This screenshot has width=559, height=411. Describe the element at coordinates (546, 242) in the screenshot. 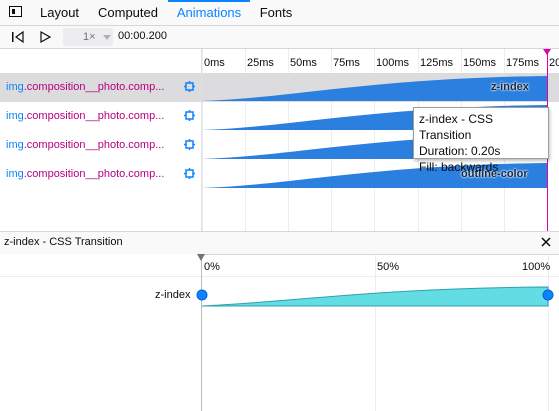

I see `close-icon` at that location.